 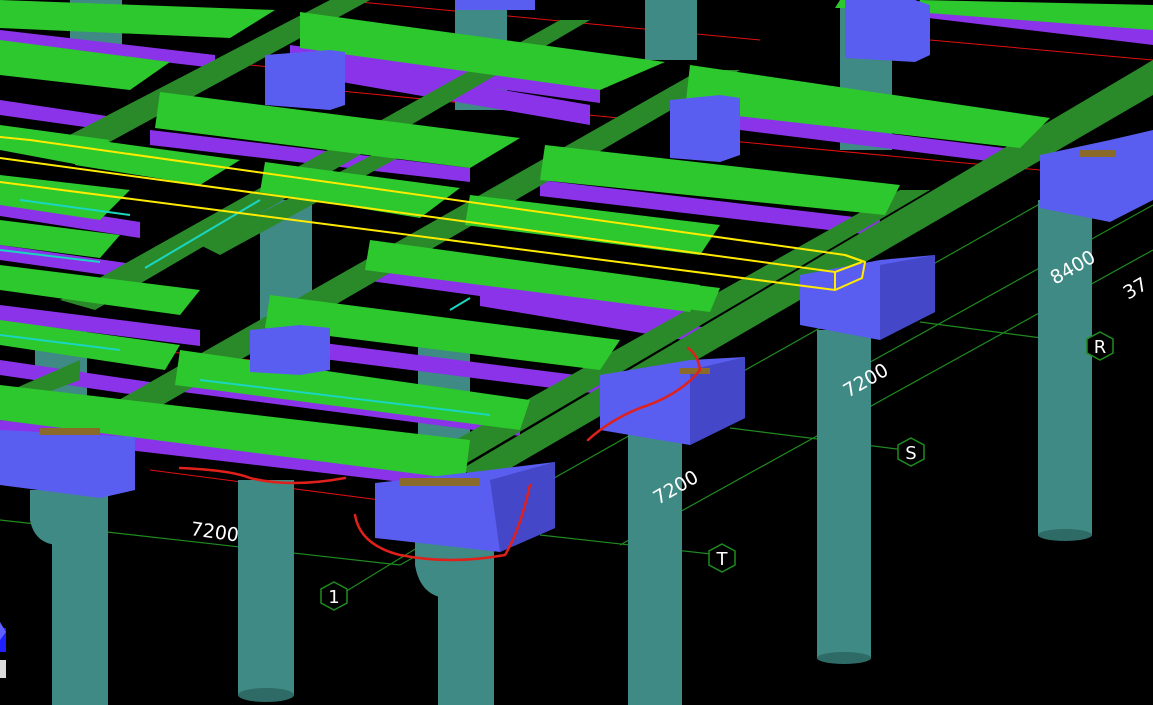 I want to click on grid-label: 1, so click(x=333, y=597).